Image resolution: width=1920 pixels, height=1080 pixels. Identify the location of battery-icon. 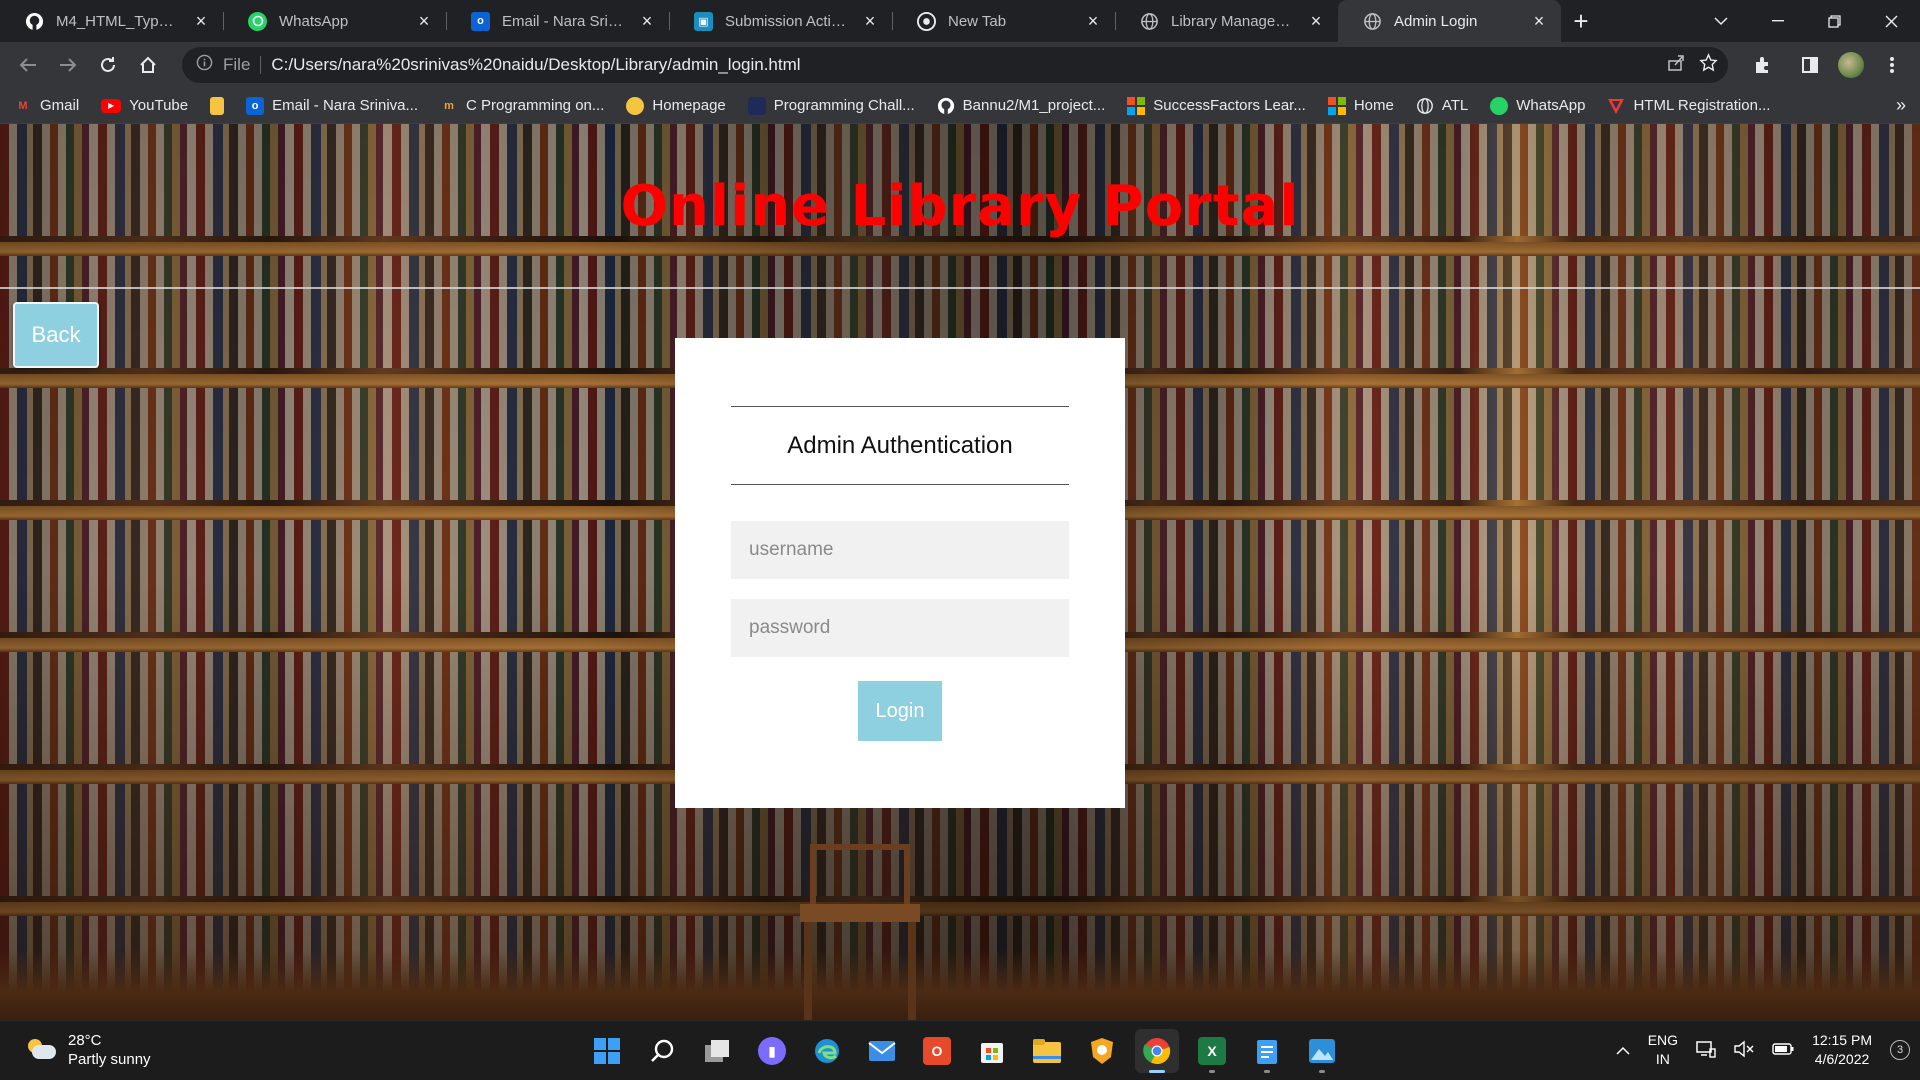
(1783, 1050).